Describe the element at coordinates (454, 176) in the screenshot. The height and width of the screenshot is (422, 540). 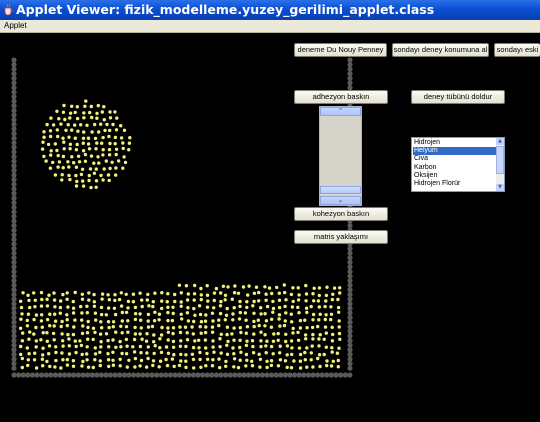
I see `list-item-oksijen: Oksijen` at that location.